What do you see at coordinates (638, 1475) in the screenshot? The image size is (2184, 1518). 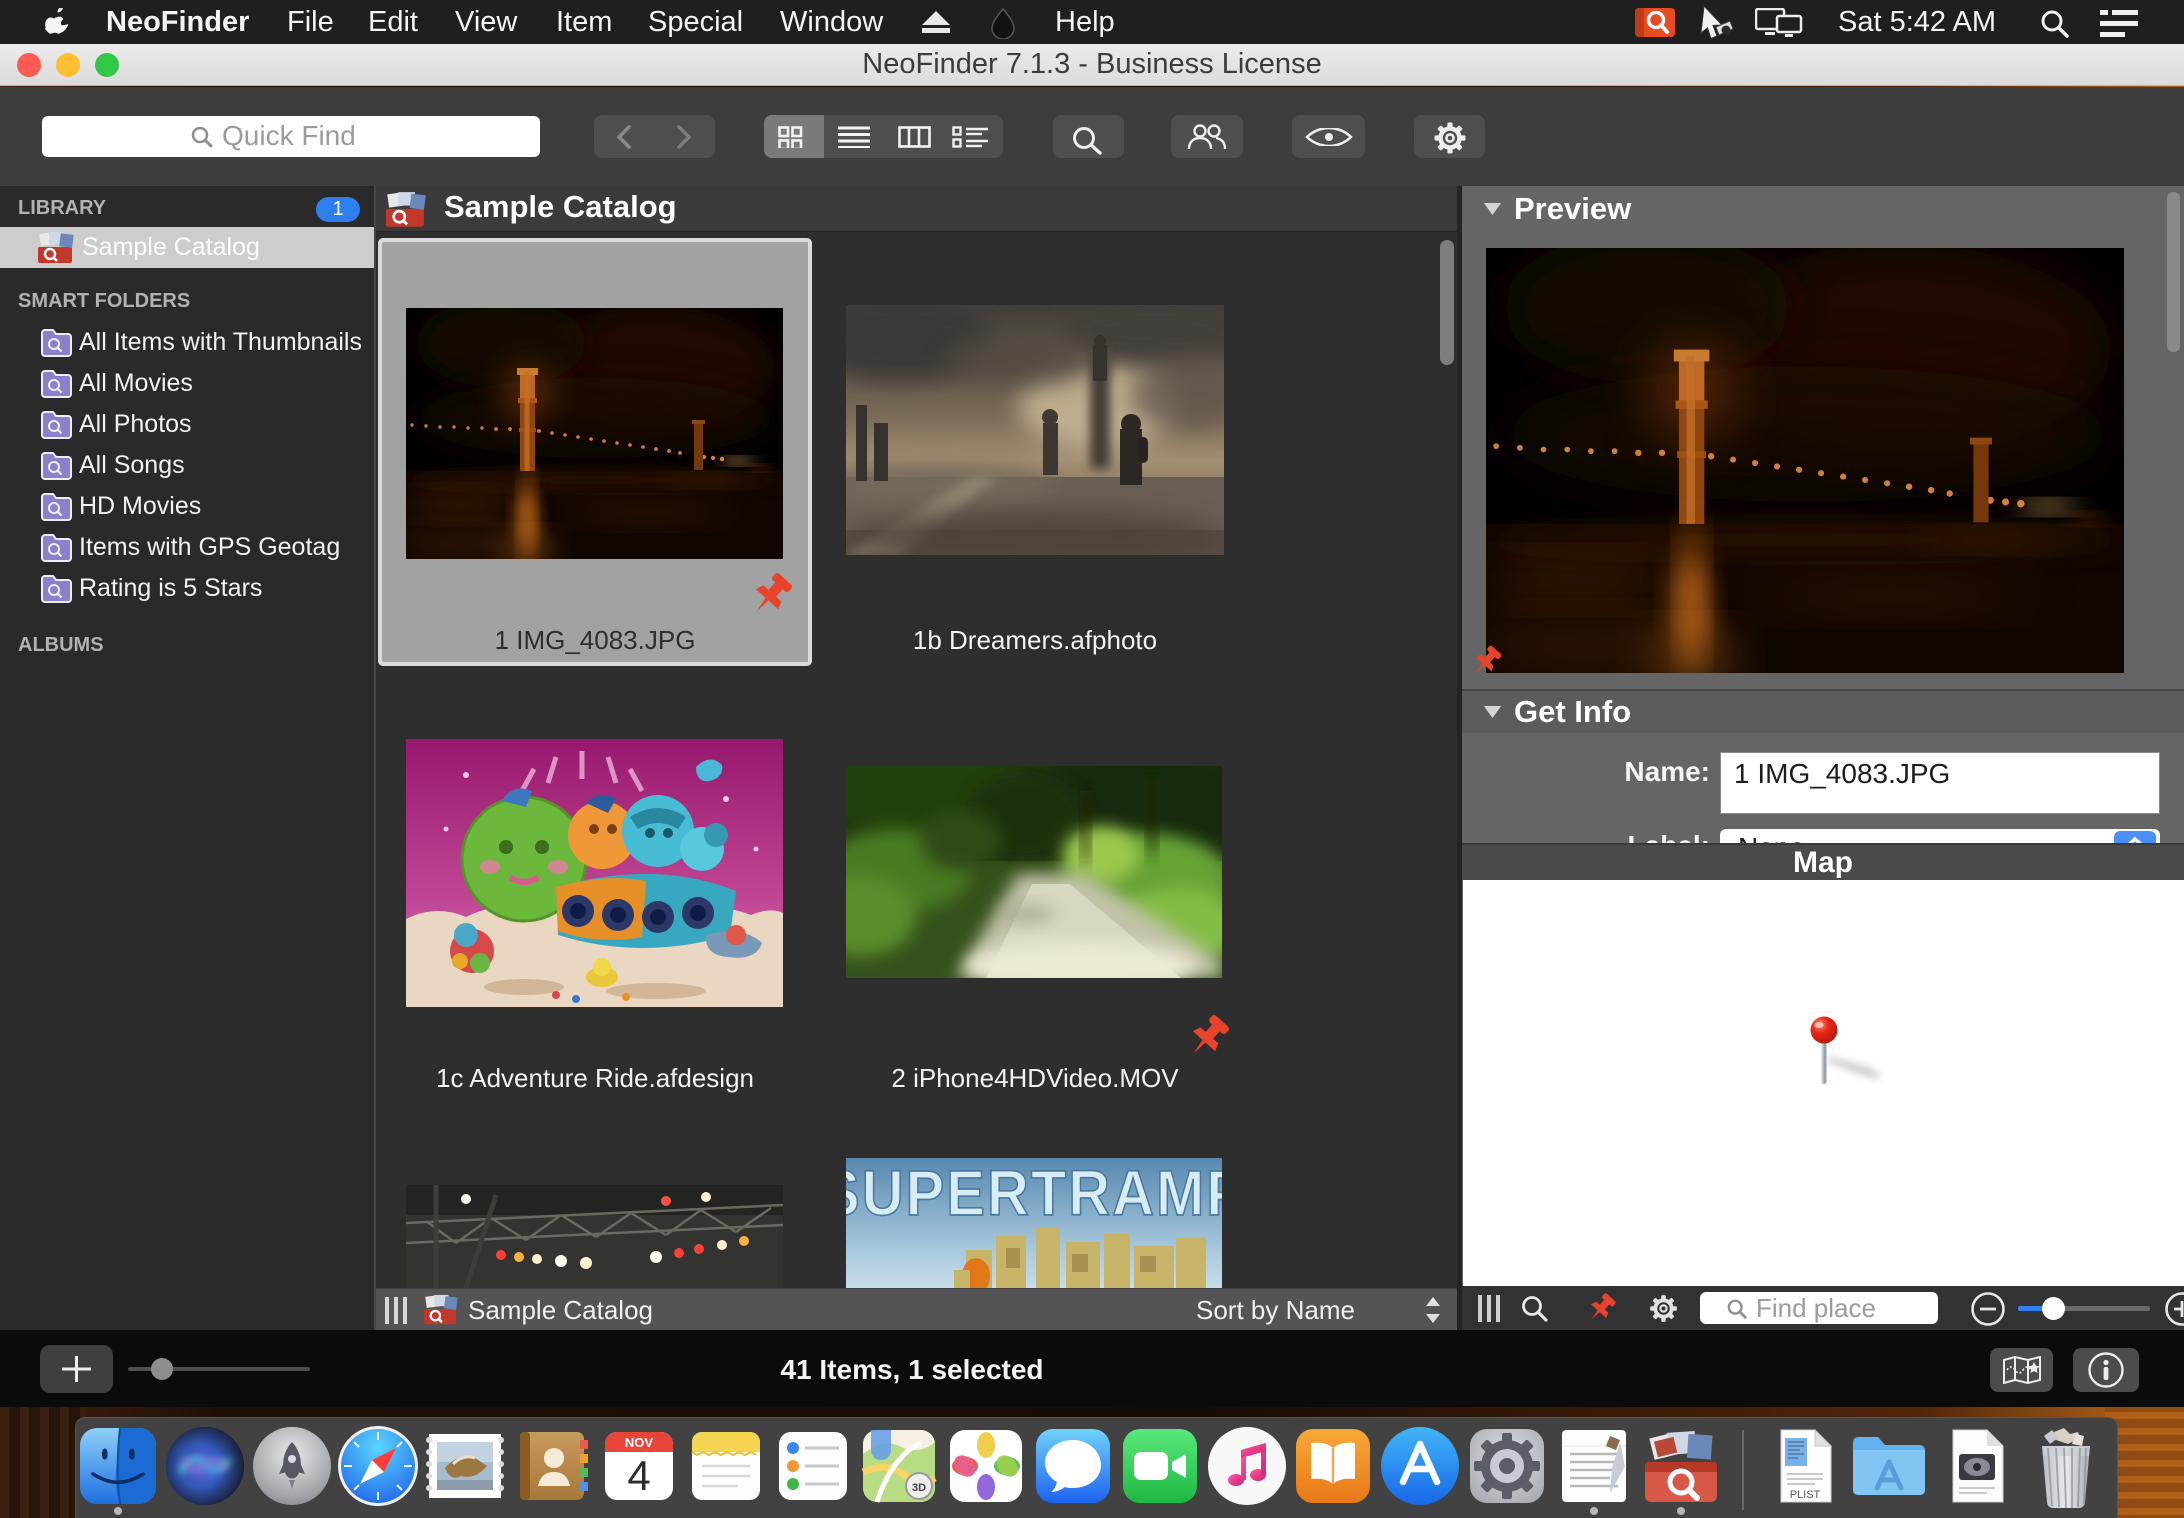 I see `svg-text: 4` at bounding box center [638, 1475].